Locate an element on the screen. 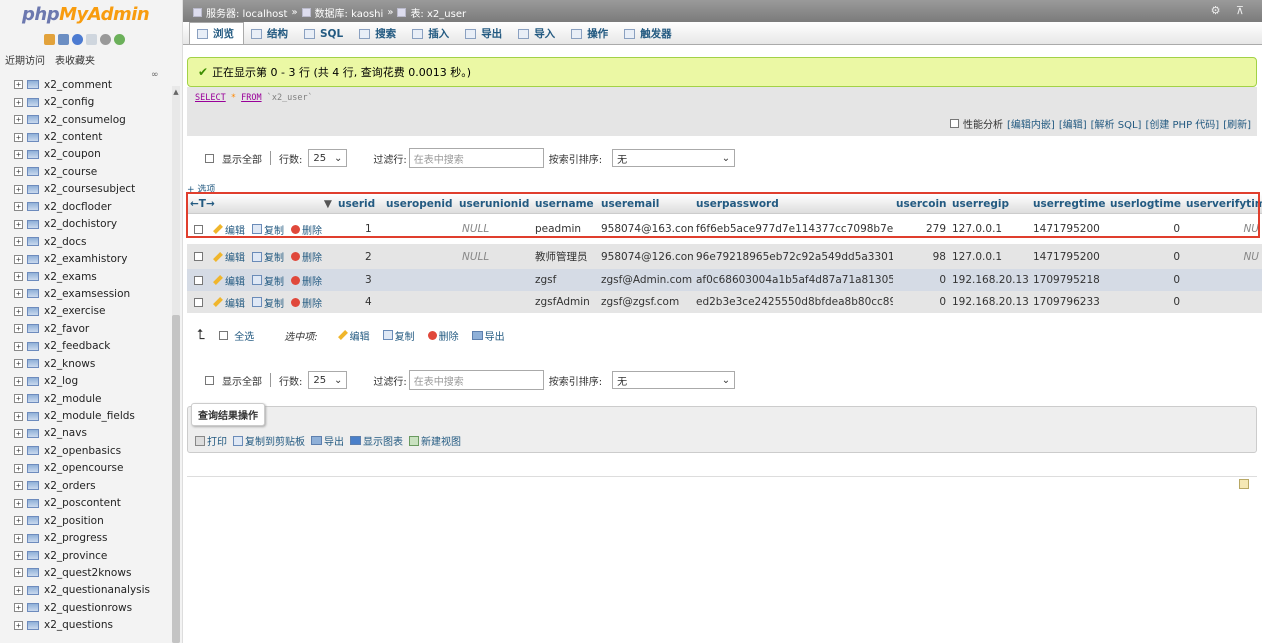 The image size is (1262, 643). sidebar-item-table: + x2_coursesubject is located at coordinates (94, 189).